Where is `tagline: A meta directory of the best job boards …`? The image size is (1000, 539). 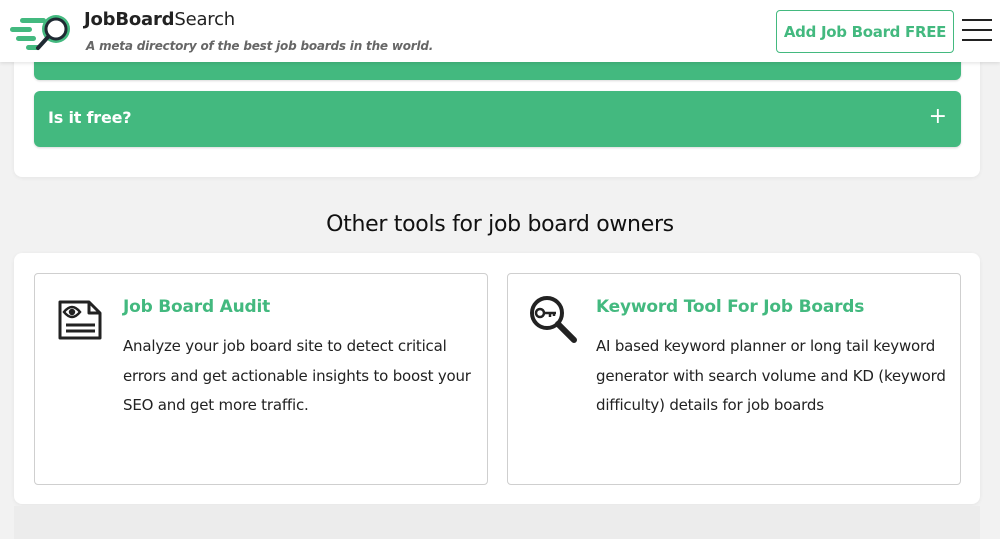
tagline: A meta directory of the best job boards … is located at coordinates (260, 46).